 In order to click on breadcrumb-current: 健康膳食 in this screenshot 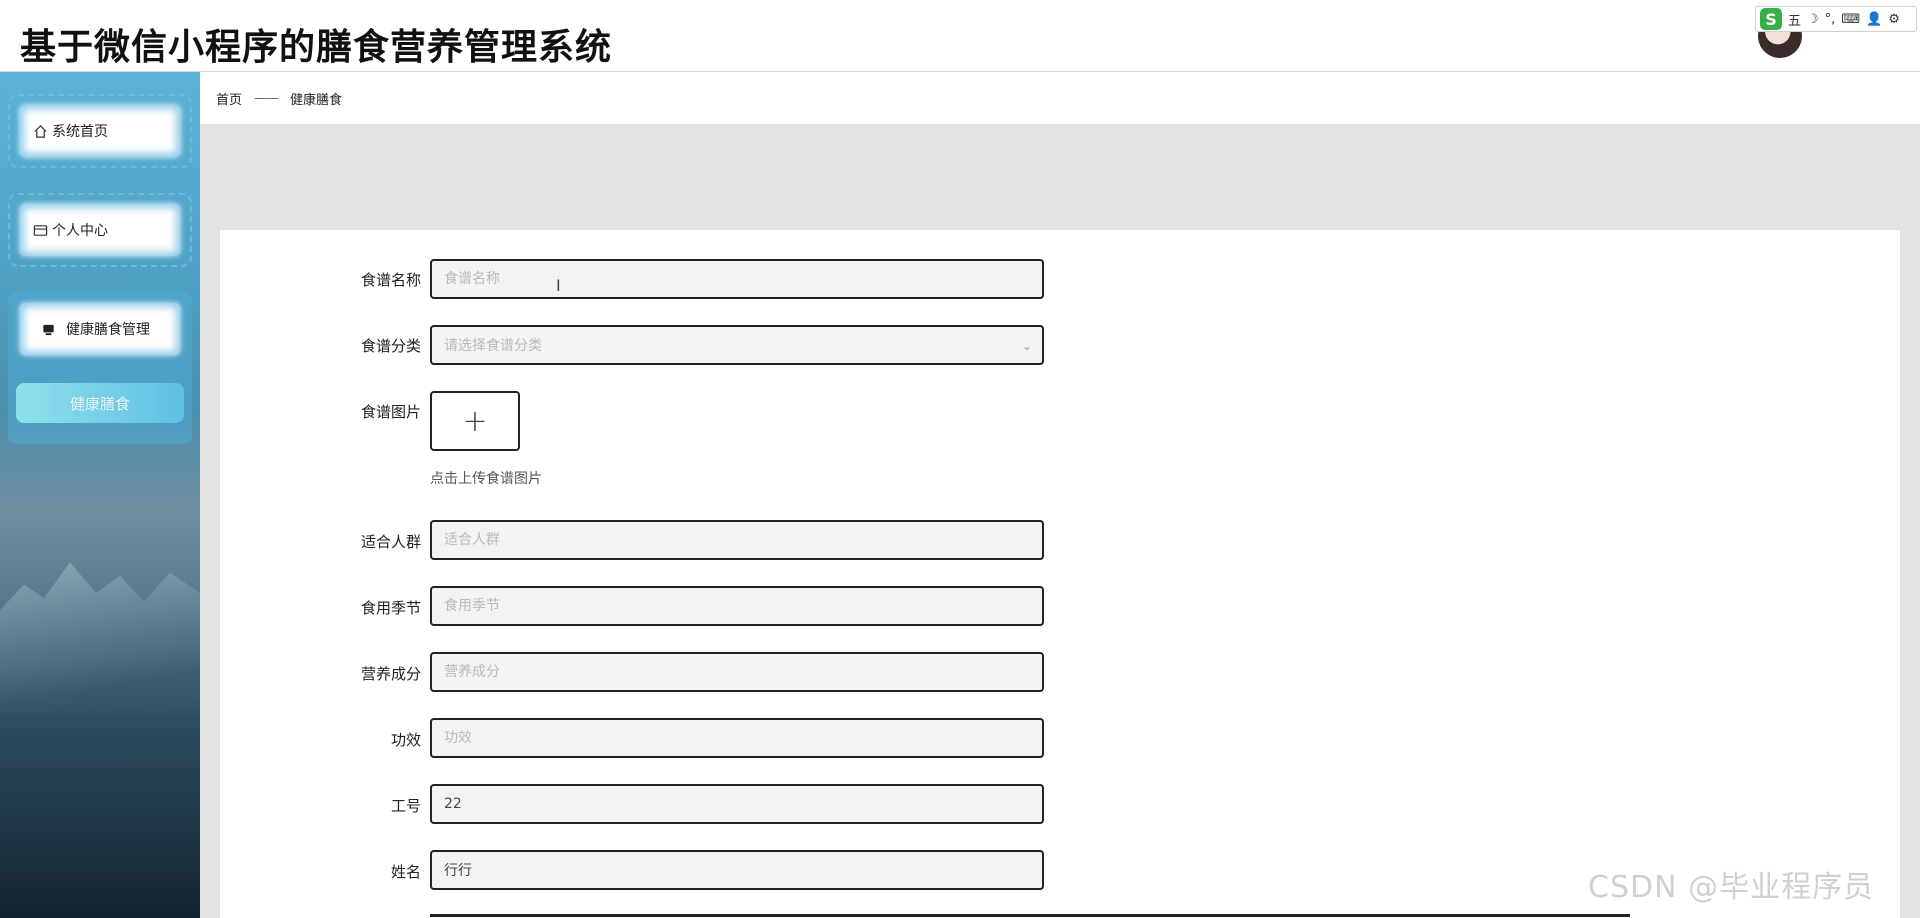, I will do `click(316, 100)`.